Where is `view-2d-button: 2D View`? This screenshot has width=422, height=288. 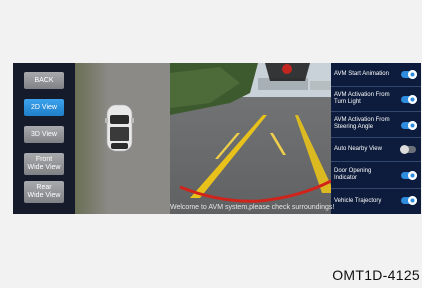 view-2d-button: 2D View is located at coordinates (44, 107).